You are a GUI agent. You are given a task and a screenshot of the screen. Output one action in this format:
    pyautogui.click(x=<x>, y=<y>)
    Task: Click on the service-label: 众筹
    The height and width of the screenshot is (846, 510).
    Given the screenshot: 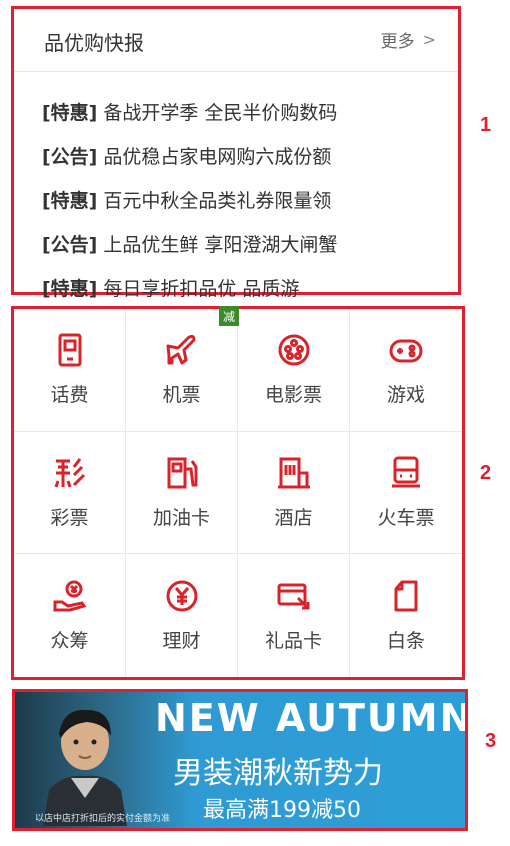 What is the action you would take?
    pyautogui.click(x=69, y=641)
    